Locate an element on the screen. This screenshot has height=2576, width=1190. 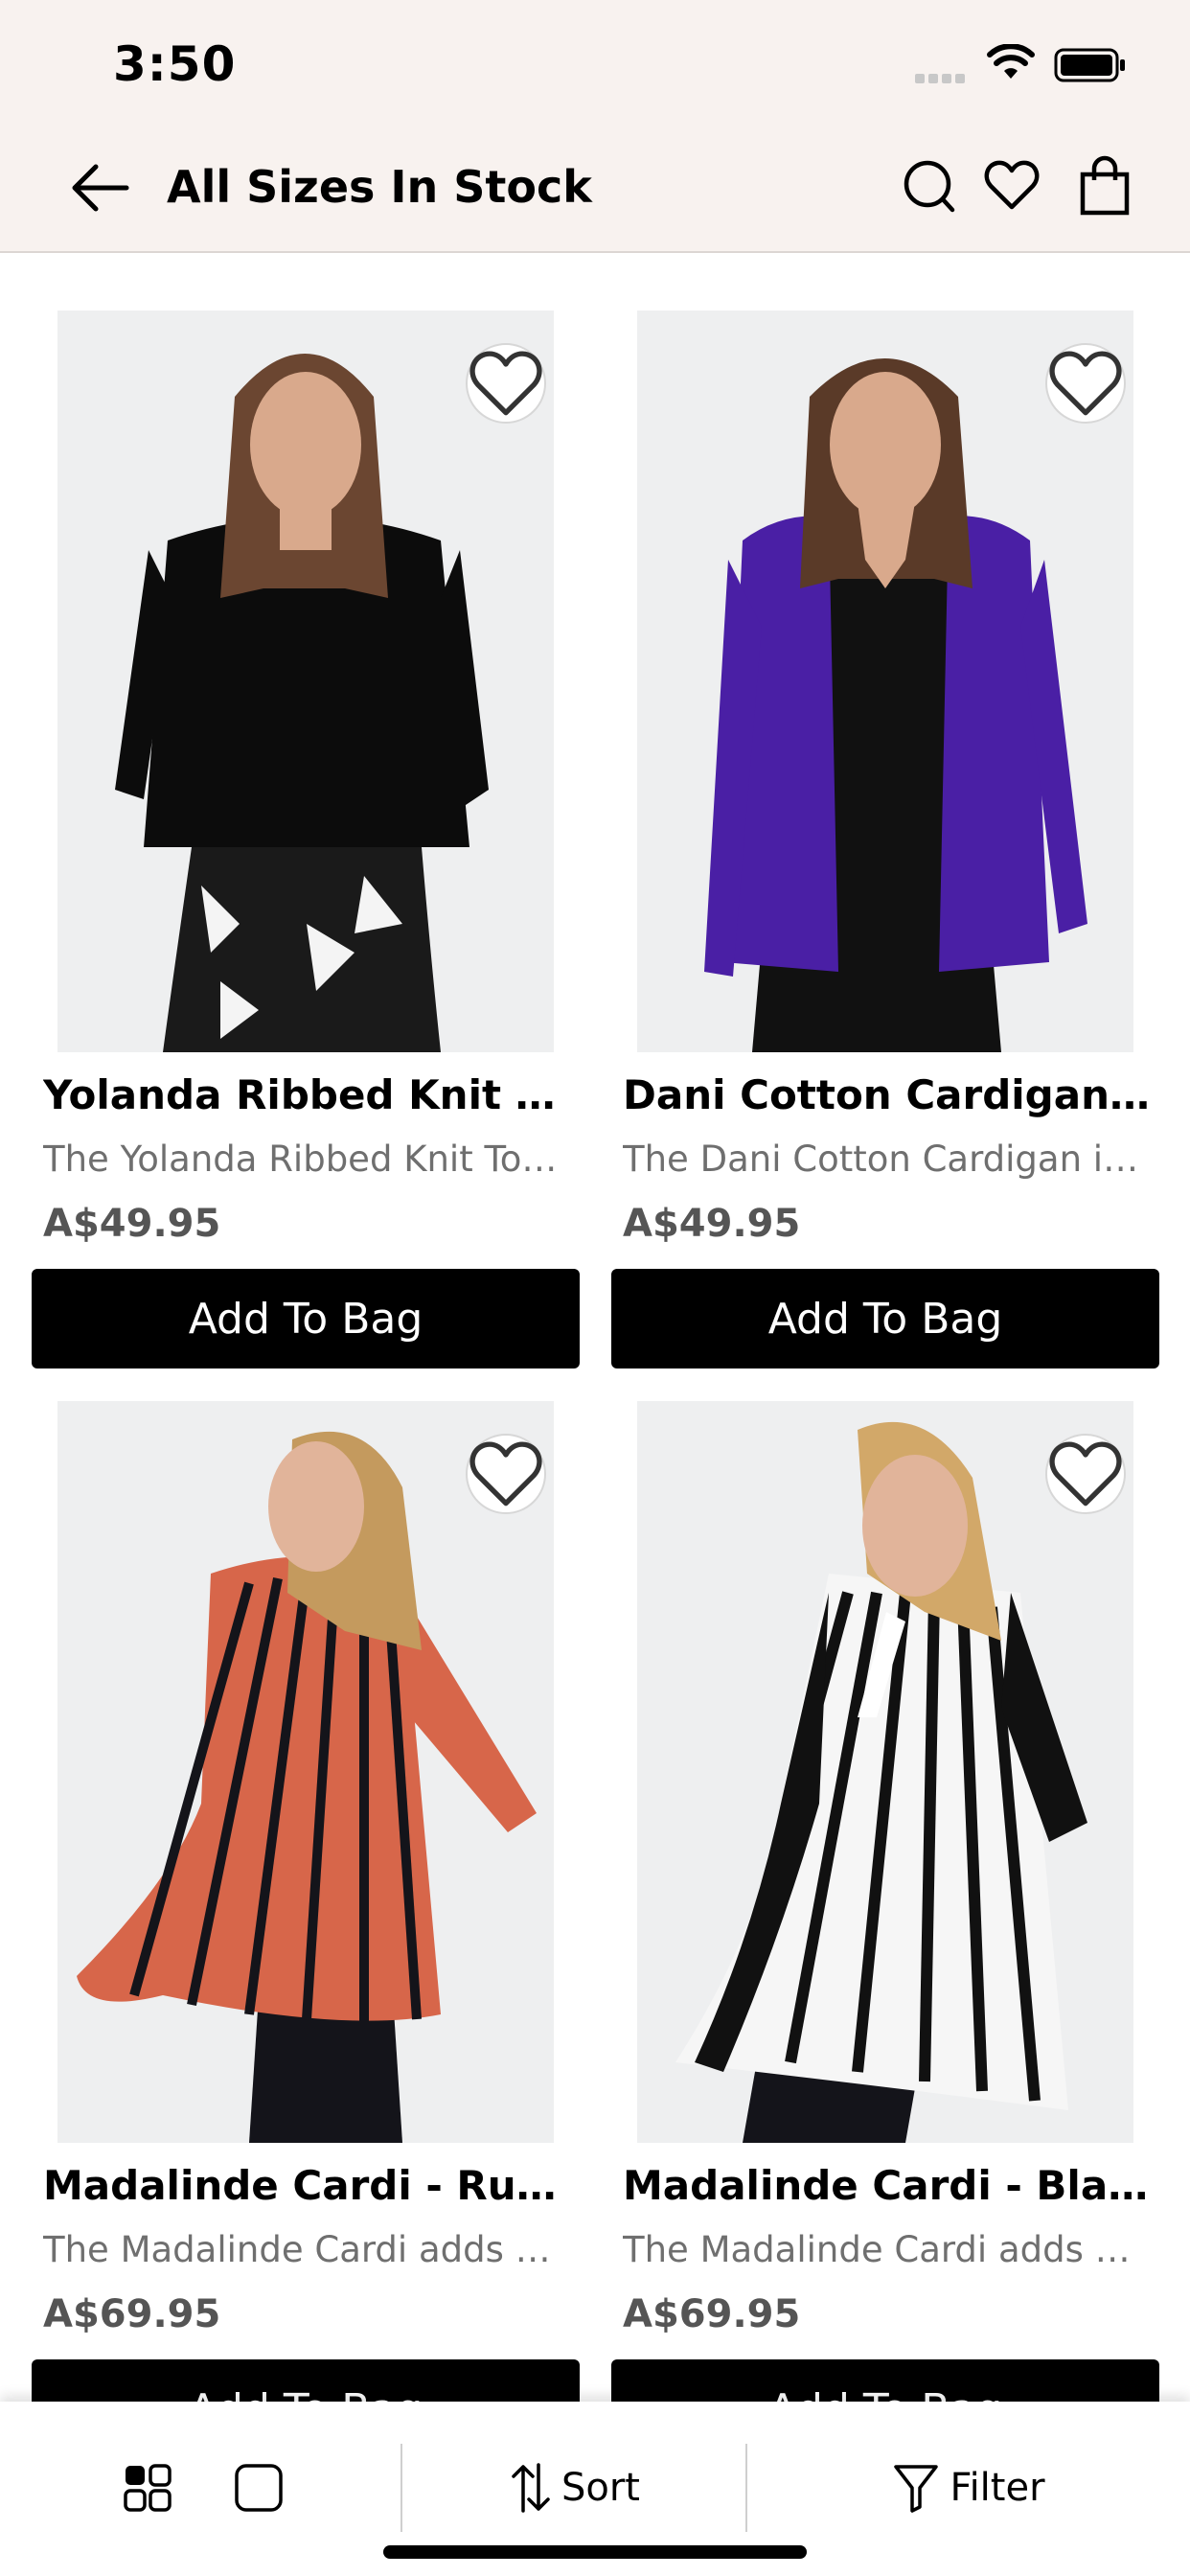
home-indicator is located at coordinates (595, 2552).